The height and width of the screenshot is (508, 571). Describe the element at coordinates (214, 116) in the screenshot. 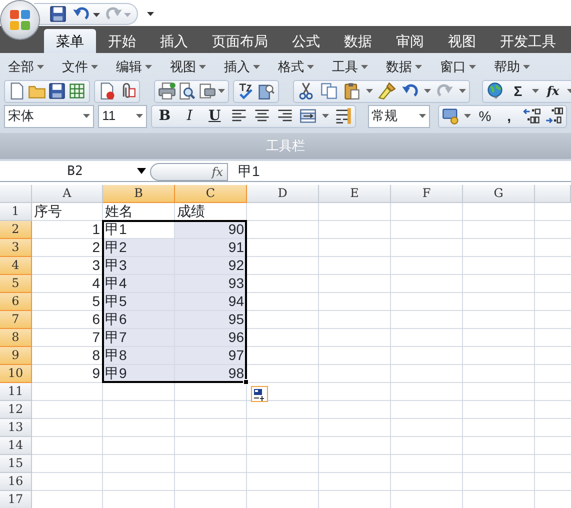

I see `underline-button: U` at that location.